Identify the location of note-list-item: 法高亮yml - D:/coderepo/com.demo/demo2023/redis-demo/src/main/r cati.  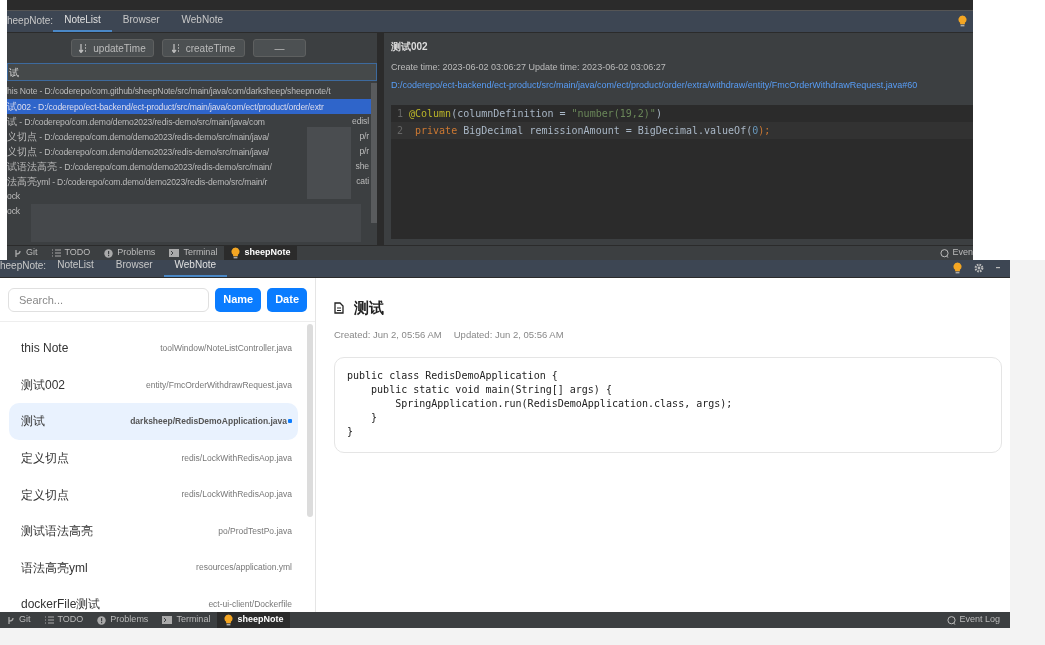
(189, 181).